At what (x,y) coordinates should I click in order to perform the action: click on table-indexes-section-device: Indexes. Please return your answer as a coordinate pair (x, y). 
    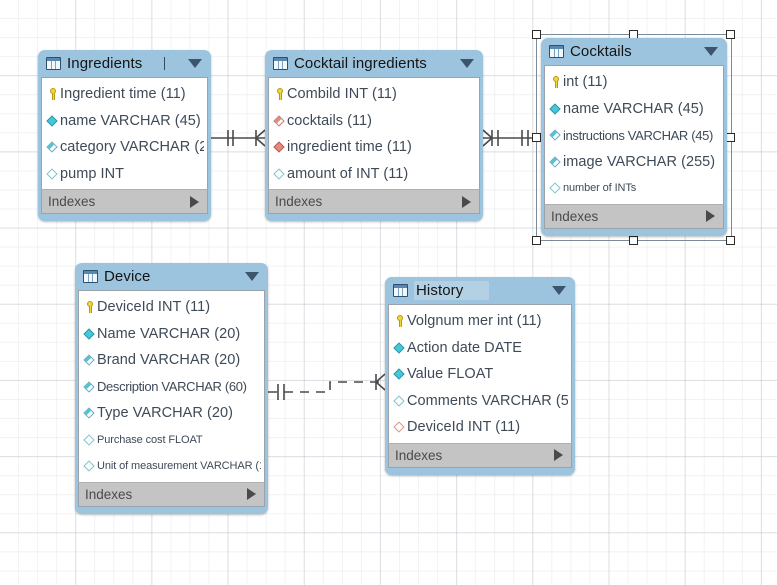
    Looking at the image, I should click on (171, 494).